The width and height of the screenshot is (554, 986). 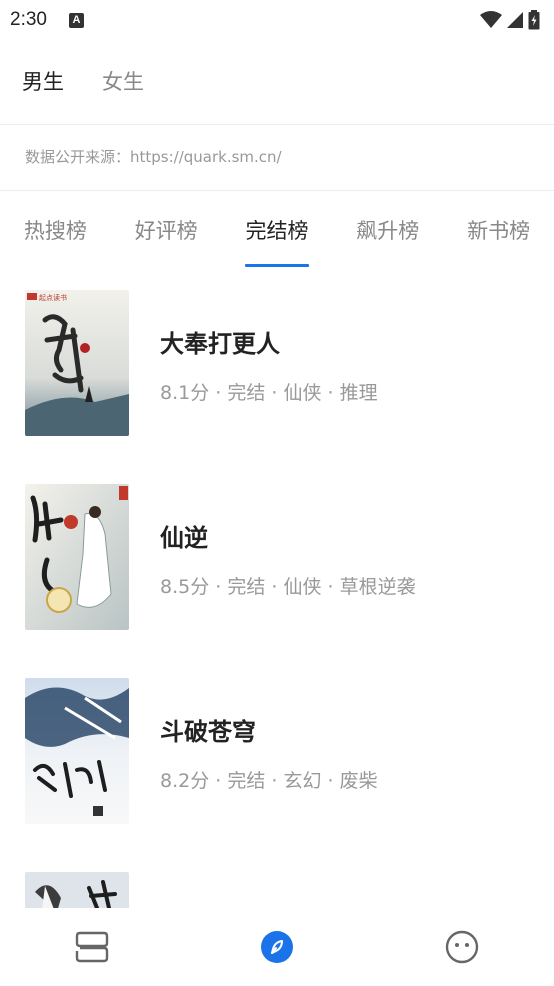 I want to click on status-icons, so click(x=510, y=20).